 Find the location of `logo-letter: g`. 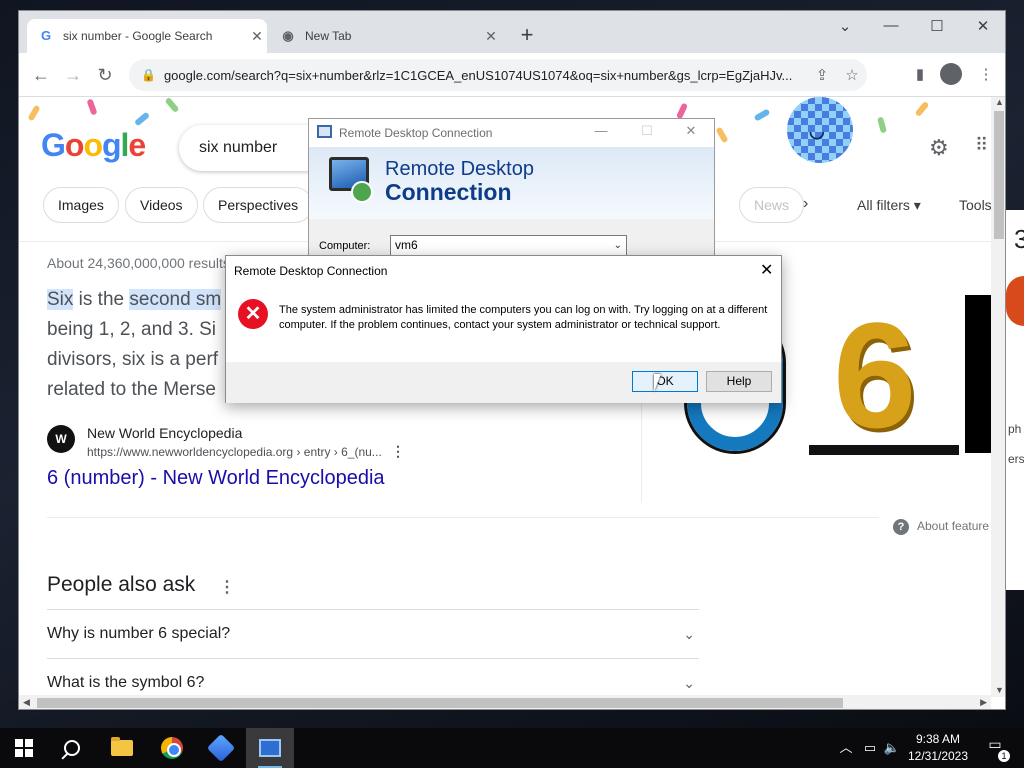

logo-letter: g is located at coordinates (111, 145).